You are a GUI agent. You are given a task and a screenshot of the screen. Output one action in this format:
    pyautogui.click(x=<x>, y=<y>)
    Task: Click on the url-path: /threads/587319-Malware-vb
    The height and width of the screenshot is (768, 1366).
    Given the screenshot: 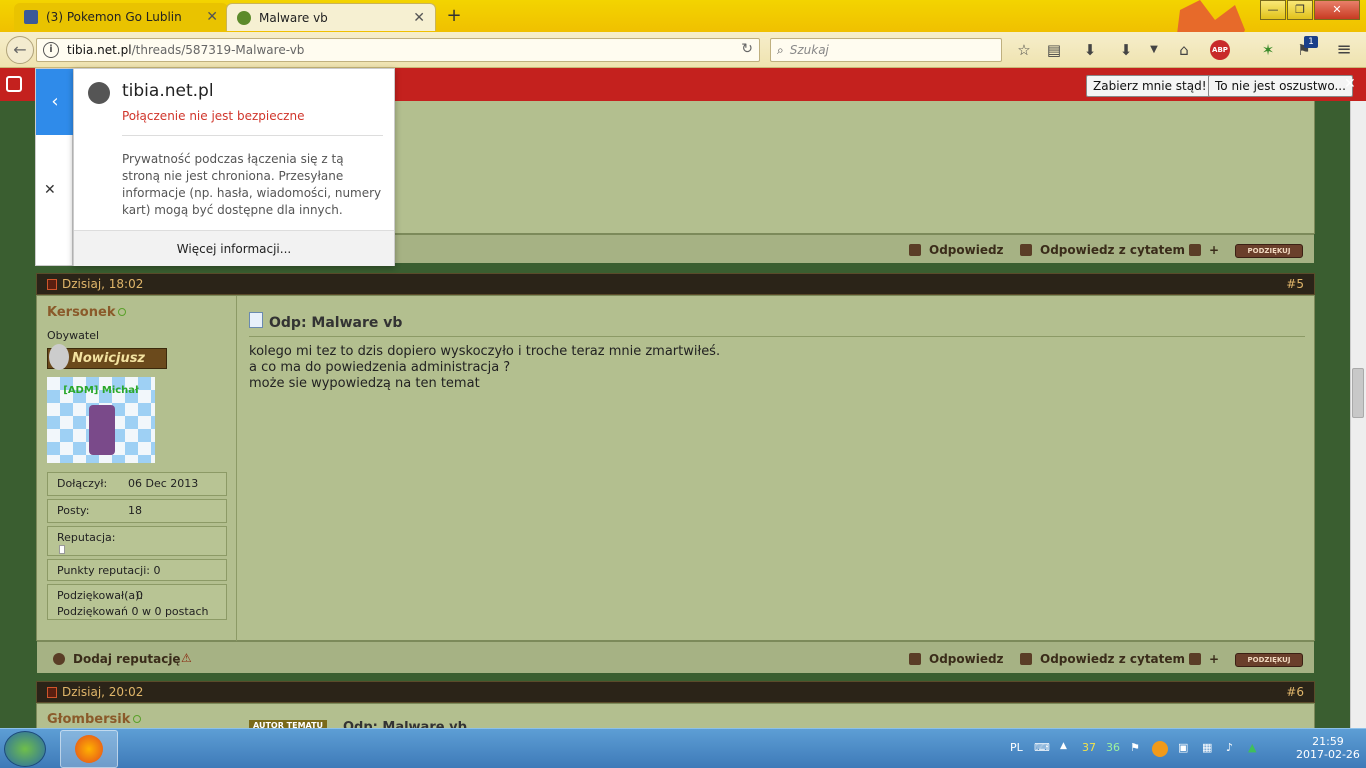 What is the action you would take?
    pyautogui.click(x=218, y=50)
    